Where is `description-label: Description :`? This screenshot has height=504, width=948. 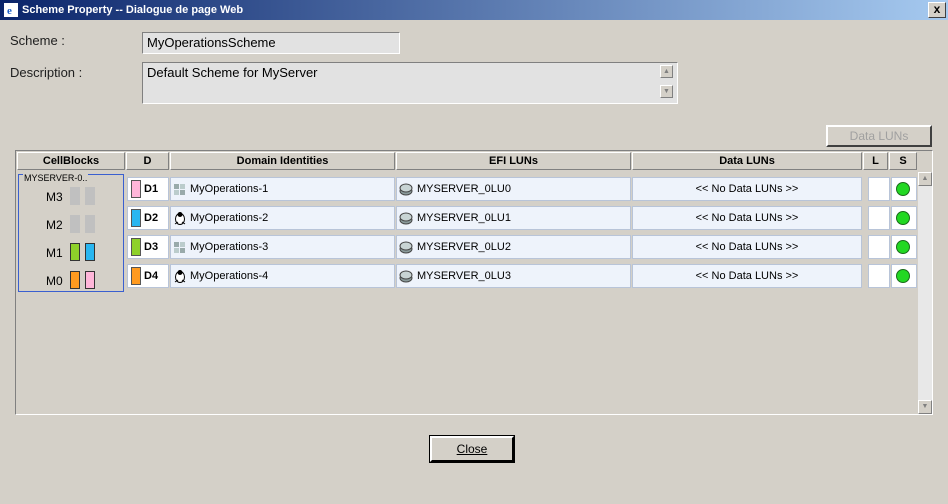
description-label: Description : is located at coordinates (46, 72).